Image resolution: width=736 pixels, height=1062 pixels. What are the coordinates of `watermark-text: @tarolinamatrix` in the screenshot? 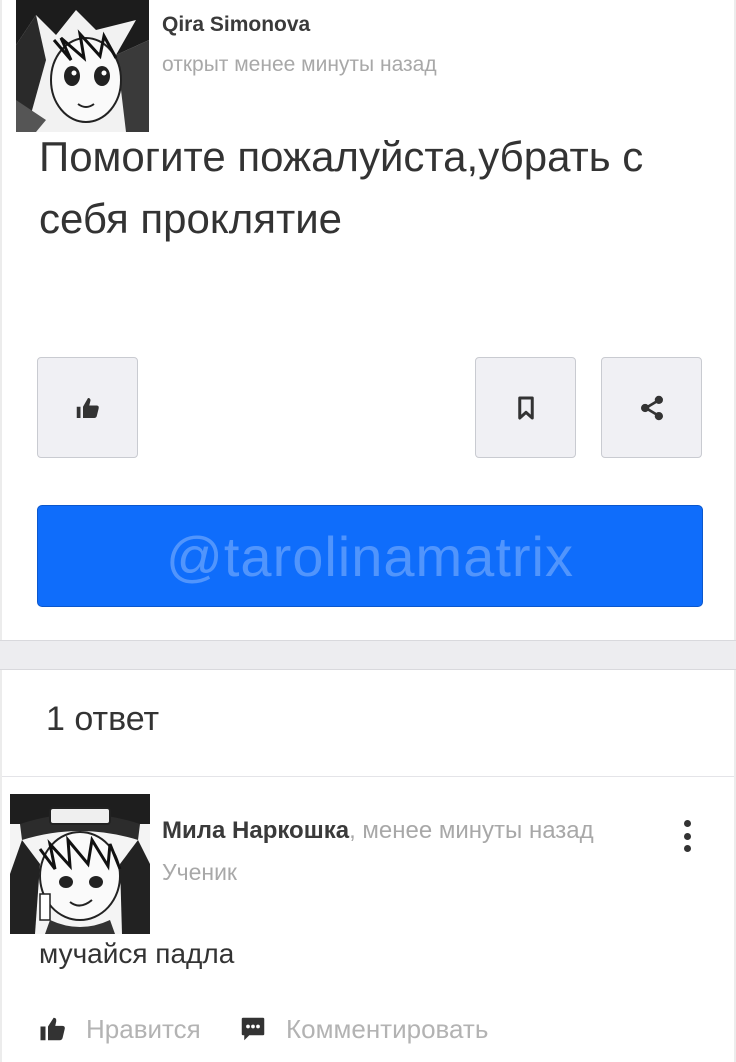 It's located at (370, 556).